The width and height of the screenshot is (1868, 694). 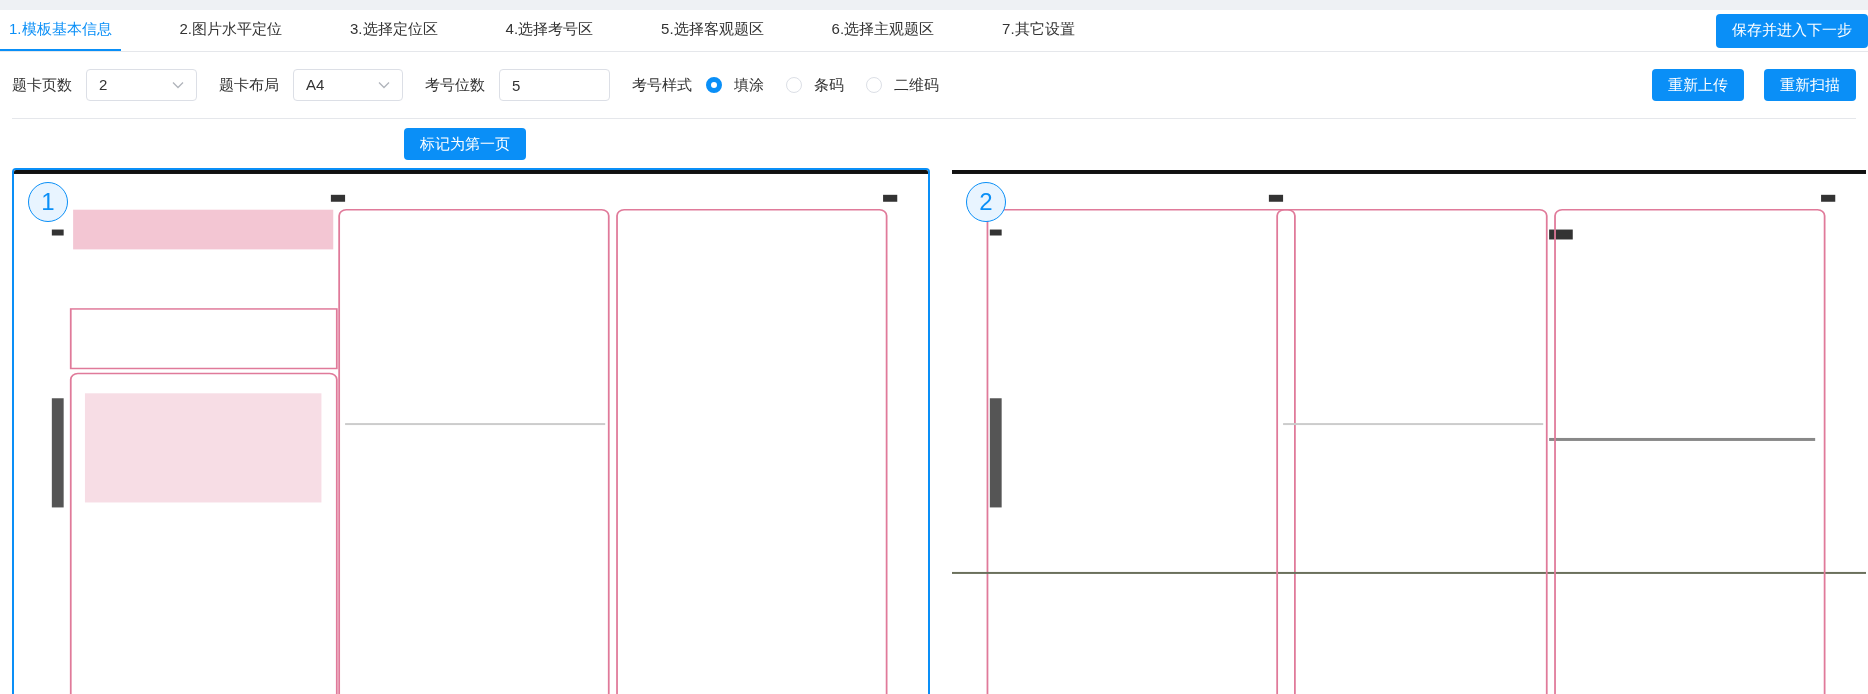 What do you see at coordinates (883, 30) in the screenshot?
I see `tab: 6.选择主观题区` at bounding box center [883, 30].